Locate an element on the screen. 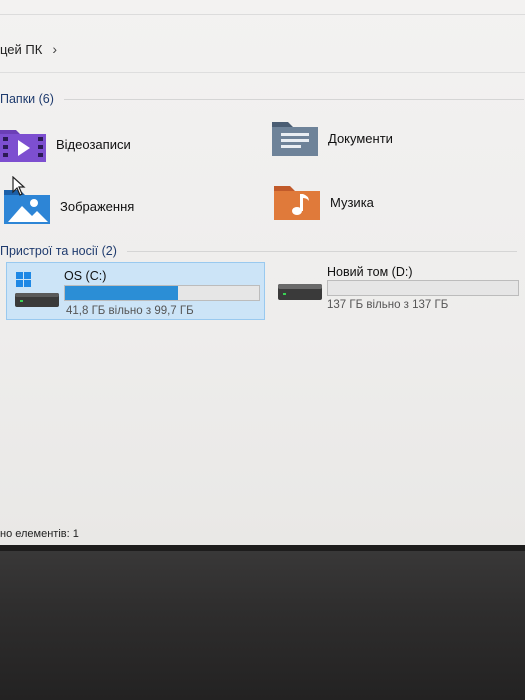 Image resolution: width=525 pixels, height=700 pixels. folder-label: Музика is located at coordinates (352, 202).